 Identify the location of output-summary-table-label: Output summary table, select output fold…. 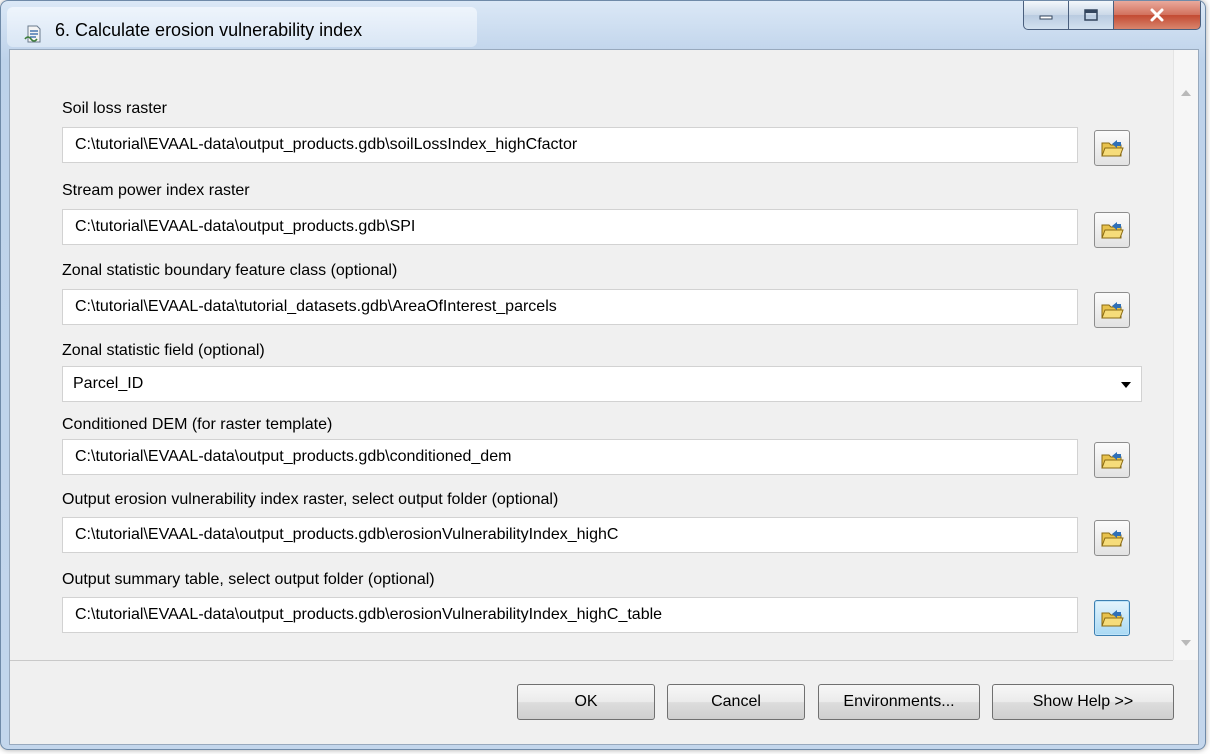
(248, 579).